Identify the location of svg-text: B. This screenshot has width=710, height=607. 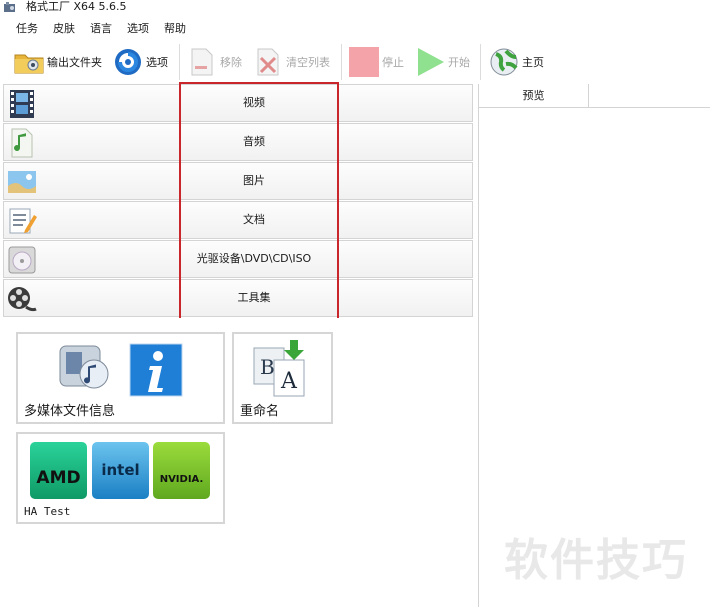
(267, 367).